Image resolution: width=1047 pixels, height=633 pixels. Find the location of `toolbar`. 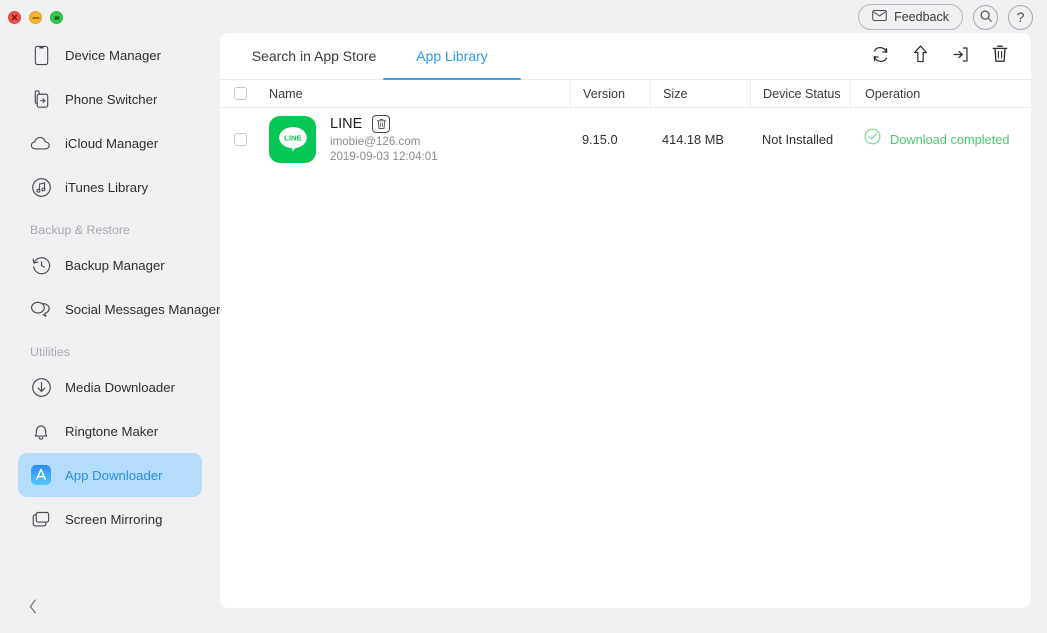

toolbar is located at coordinates (940, 56).